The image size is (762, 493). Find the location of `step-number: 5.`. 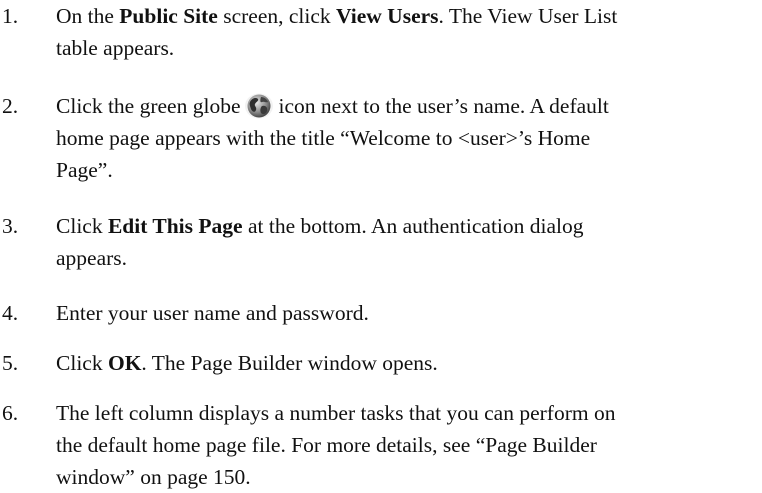

step-number: 5. is located at coordinates (10, 363).